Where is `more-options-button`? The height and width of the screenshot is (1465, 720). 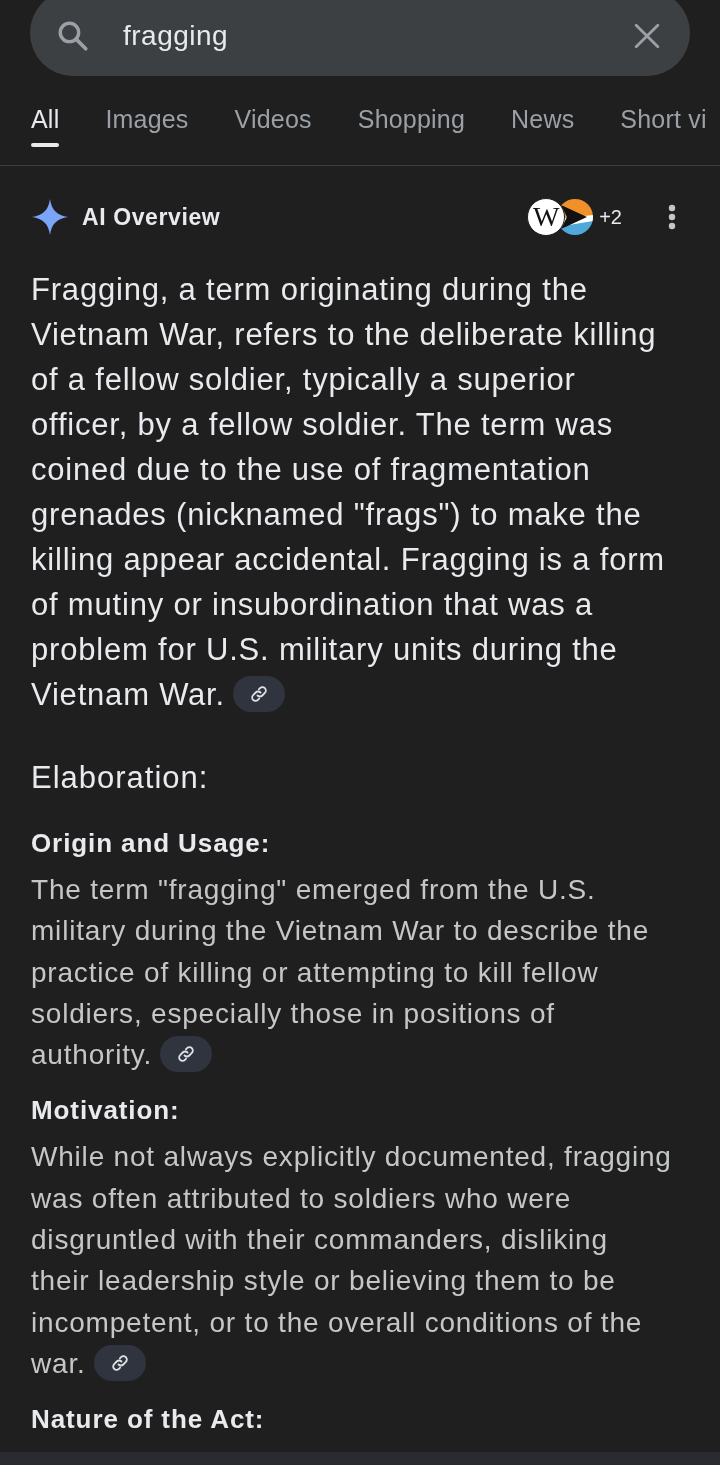
more-options-button is located at coordinates (672, 217).